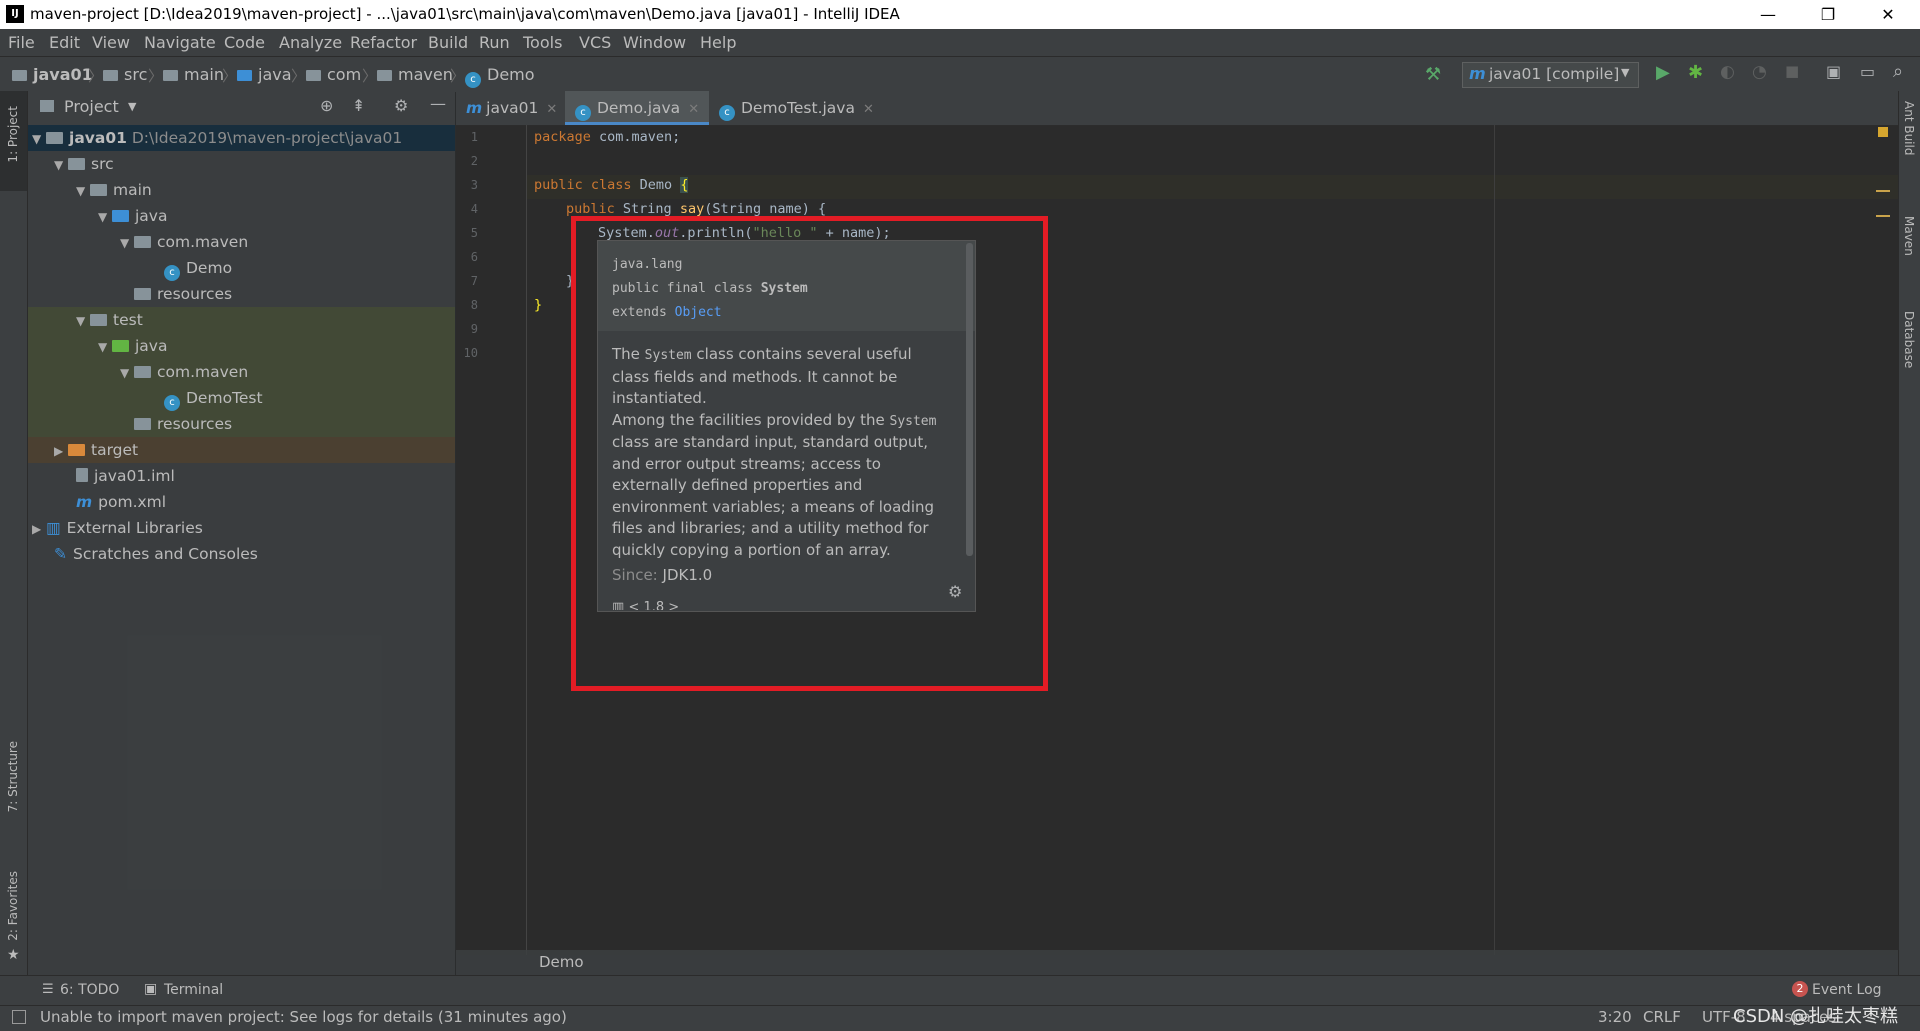  Describe the element at coordinates (310, 42) in the screenshot. I see `menu-analyze: Analyze` at that location.